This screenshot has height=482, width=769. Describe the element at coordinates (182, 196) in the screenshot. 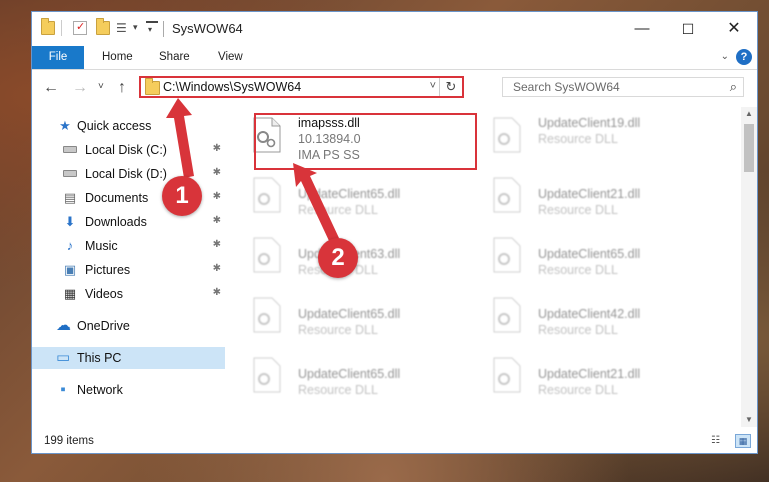

I see `step-1-badge: 1` at that location.